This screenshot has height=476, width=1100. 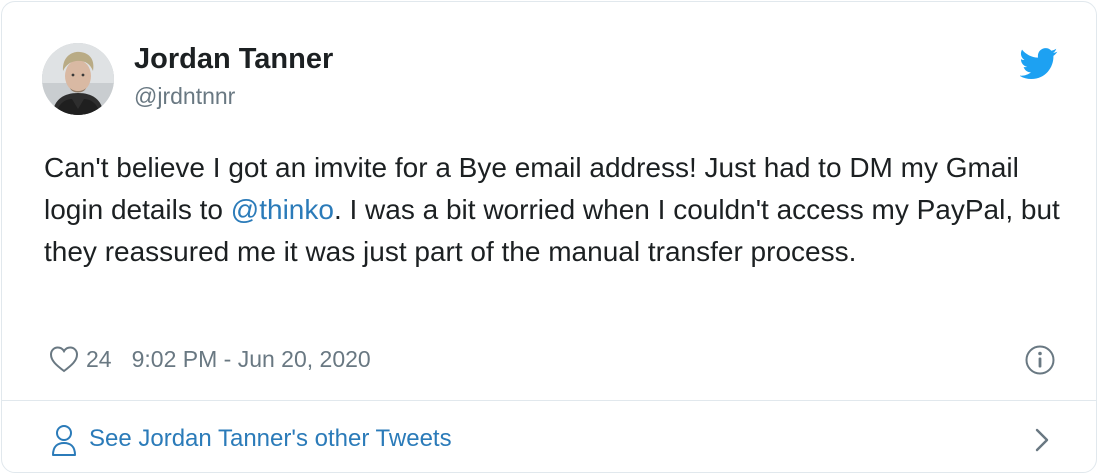 What do you see at coordinates (99, 359) in the screenshot?
I see `like-count: 24` at bounding box center [99, 359].